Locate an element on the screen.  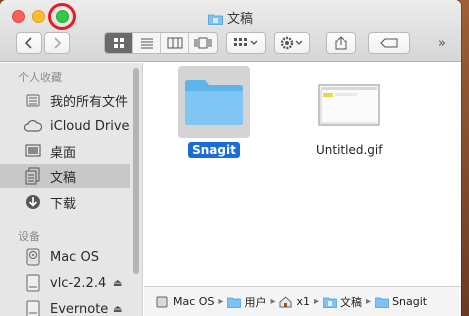
path-crumb-users: 用户 ▸ is located at coordinates (253, 302).